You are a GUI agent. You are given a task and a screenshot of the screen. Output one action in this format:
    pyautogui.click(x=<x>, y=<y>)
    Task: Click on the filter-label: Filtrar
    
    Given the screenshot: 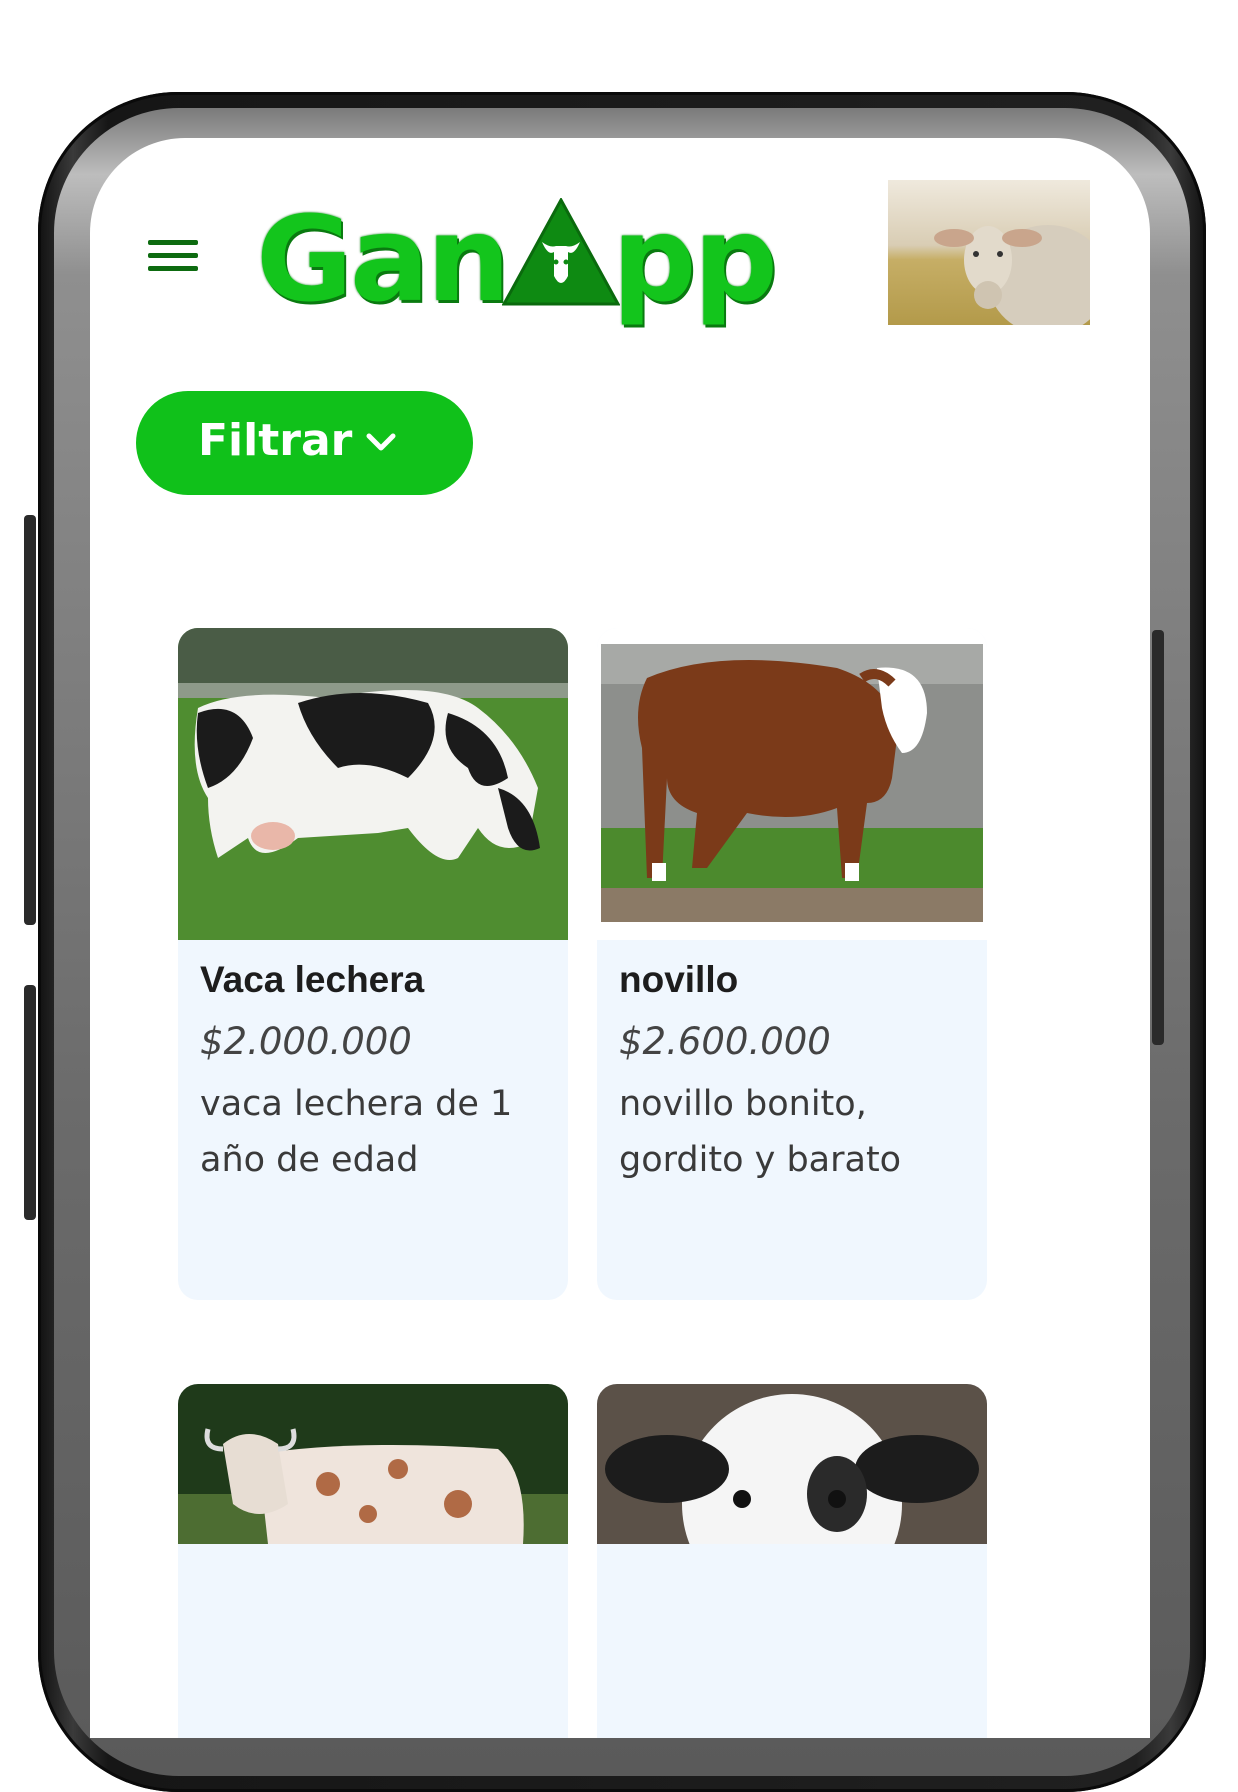 What is the action you would take?
    pyautogui.click(x=275, y=440)
    